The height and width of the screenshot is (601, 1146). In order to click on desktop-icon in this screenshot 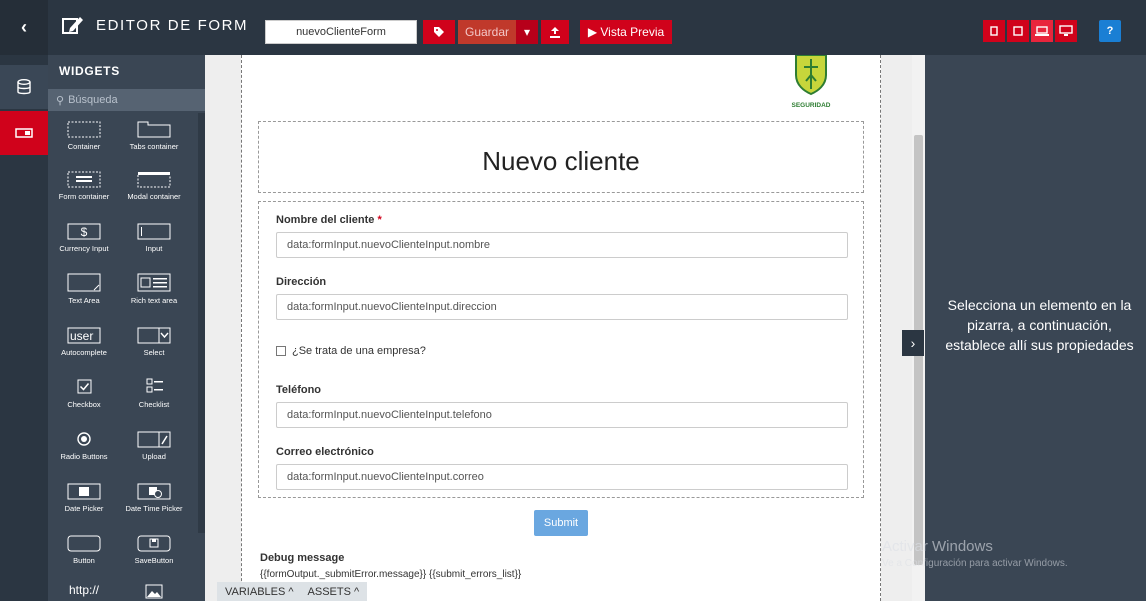, I will do `click(1066, 30)`.